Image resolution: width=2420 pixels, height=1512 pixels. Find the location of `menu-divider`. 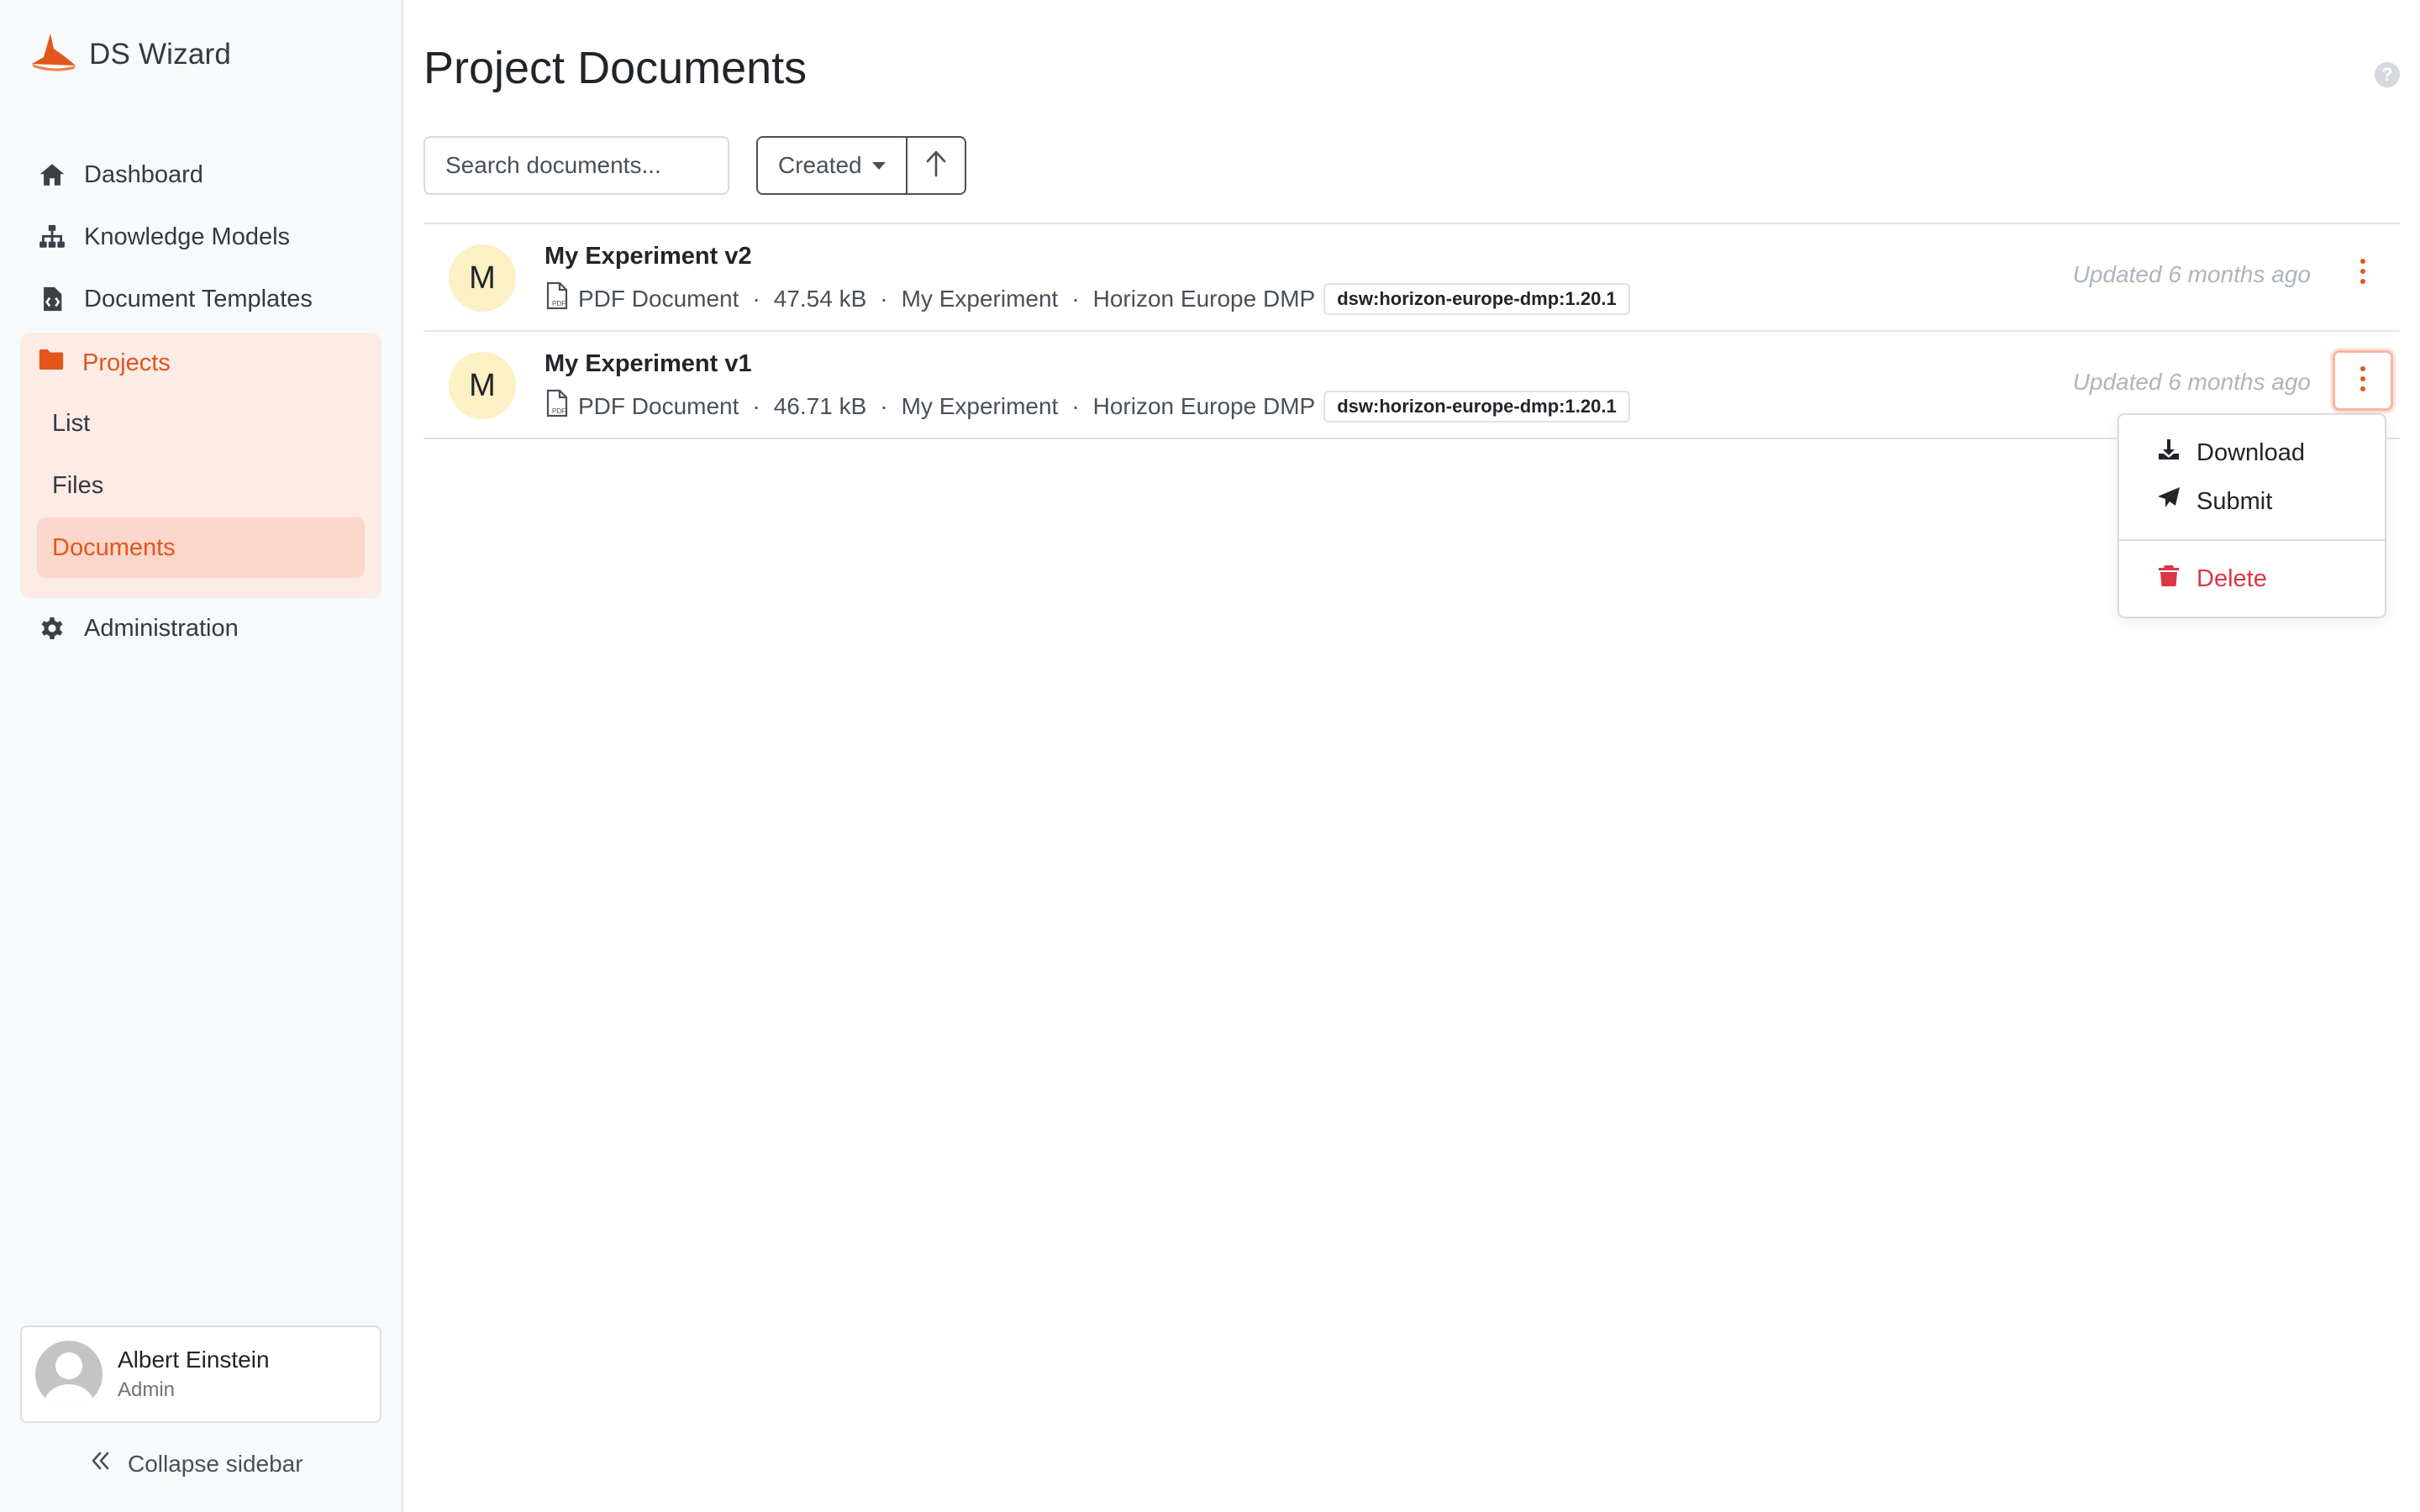

menu-divider is located at coordinates (2252, 540).